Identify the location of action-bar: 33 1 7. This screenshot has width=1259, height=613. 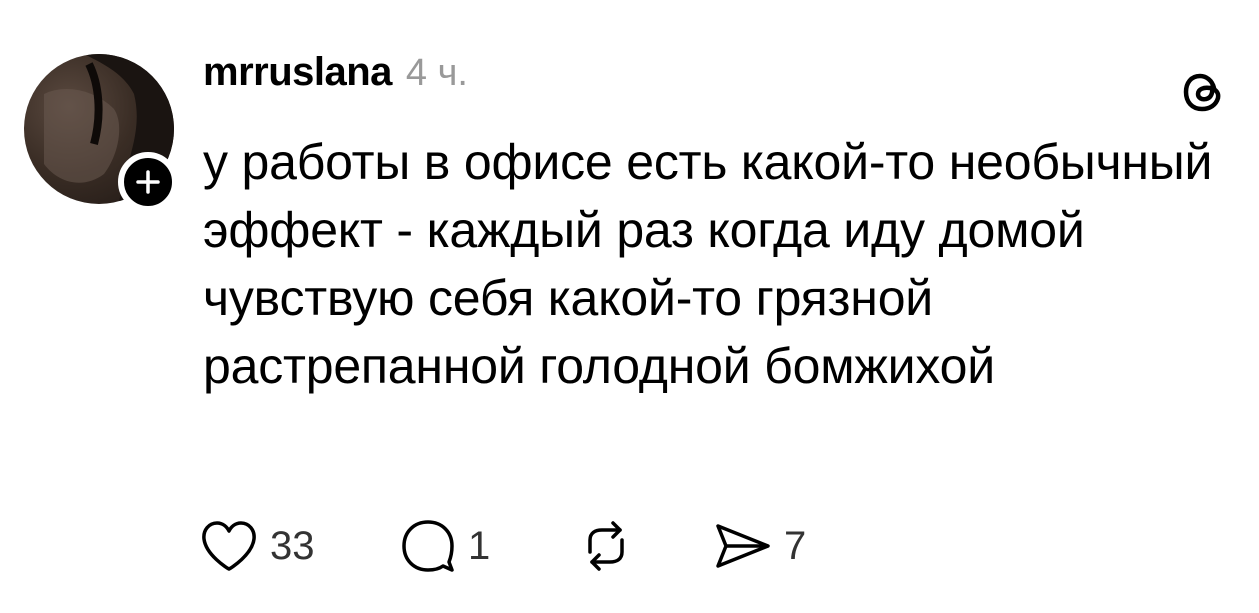
(527, 546).